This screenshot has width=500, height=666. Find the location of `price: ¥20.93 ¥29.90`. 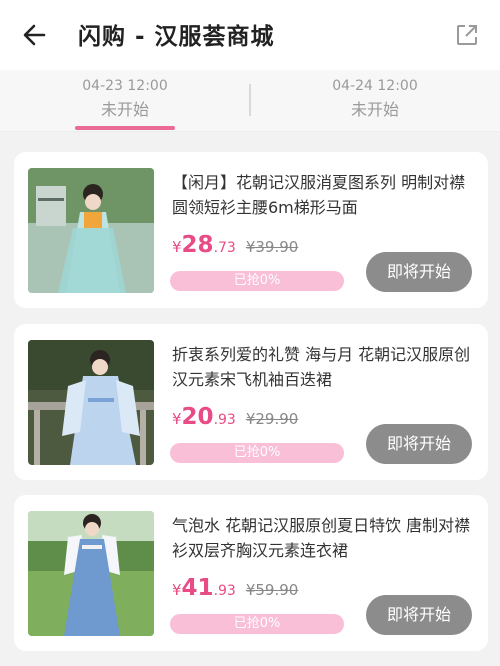

price: ¥20.93 ¥29.90 is located at coordinates (235, 417).